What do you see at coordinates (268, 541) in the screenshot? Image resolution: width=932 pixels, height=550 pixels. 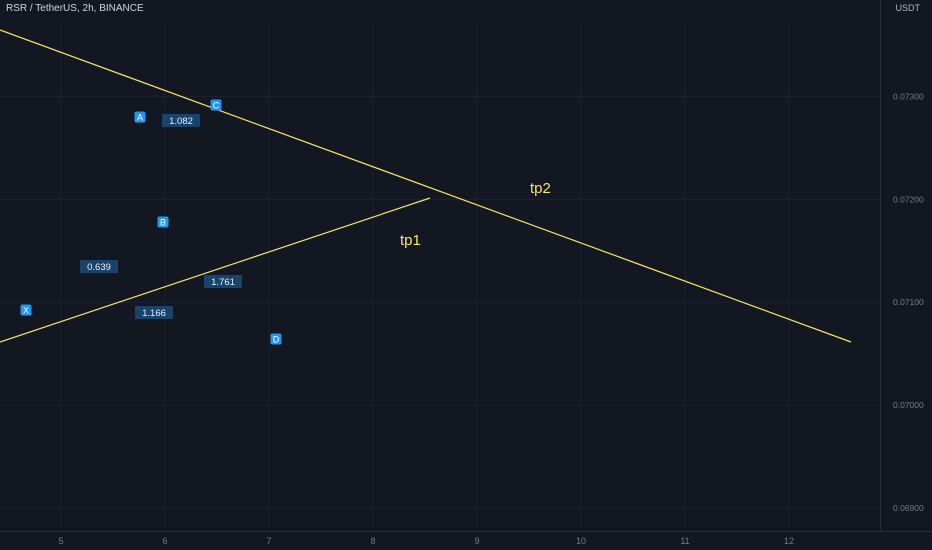 I see `x-tick-label: 7` at bounding box center [268, 541].